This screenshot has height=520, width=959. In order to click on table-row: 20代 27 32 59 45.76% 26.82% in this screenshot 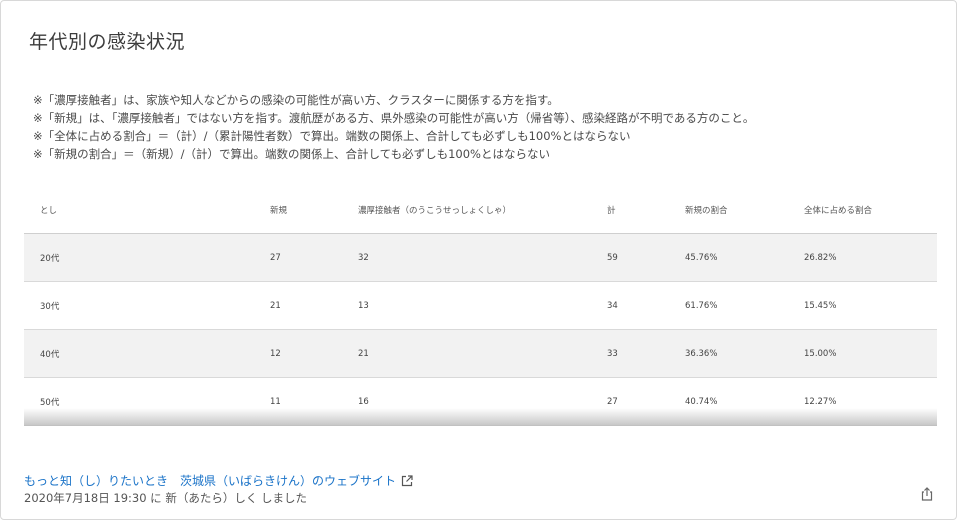, I will do `click(480, 257)`.